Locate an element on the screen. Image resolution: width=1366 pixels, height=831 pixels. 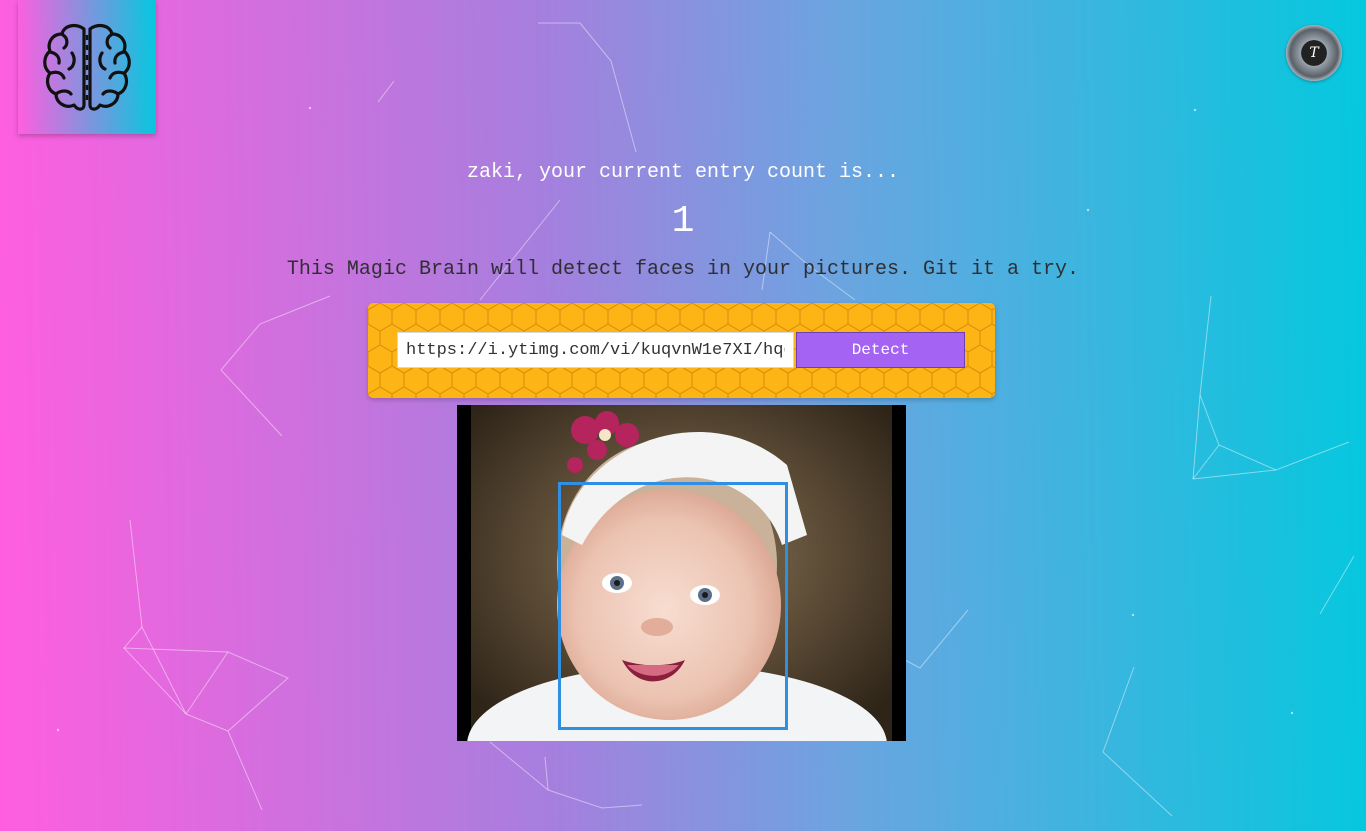
brain-icon is located at coordinates (87, 67).